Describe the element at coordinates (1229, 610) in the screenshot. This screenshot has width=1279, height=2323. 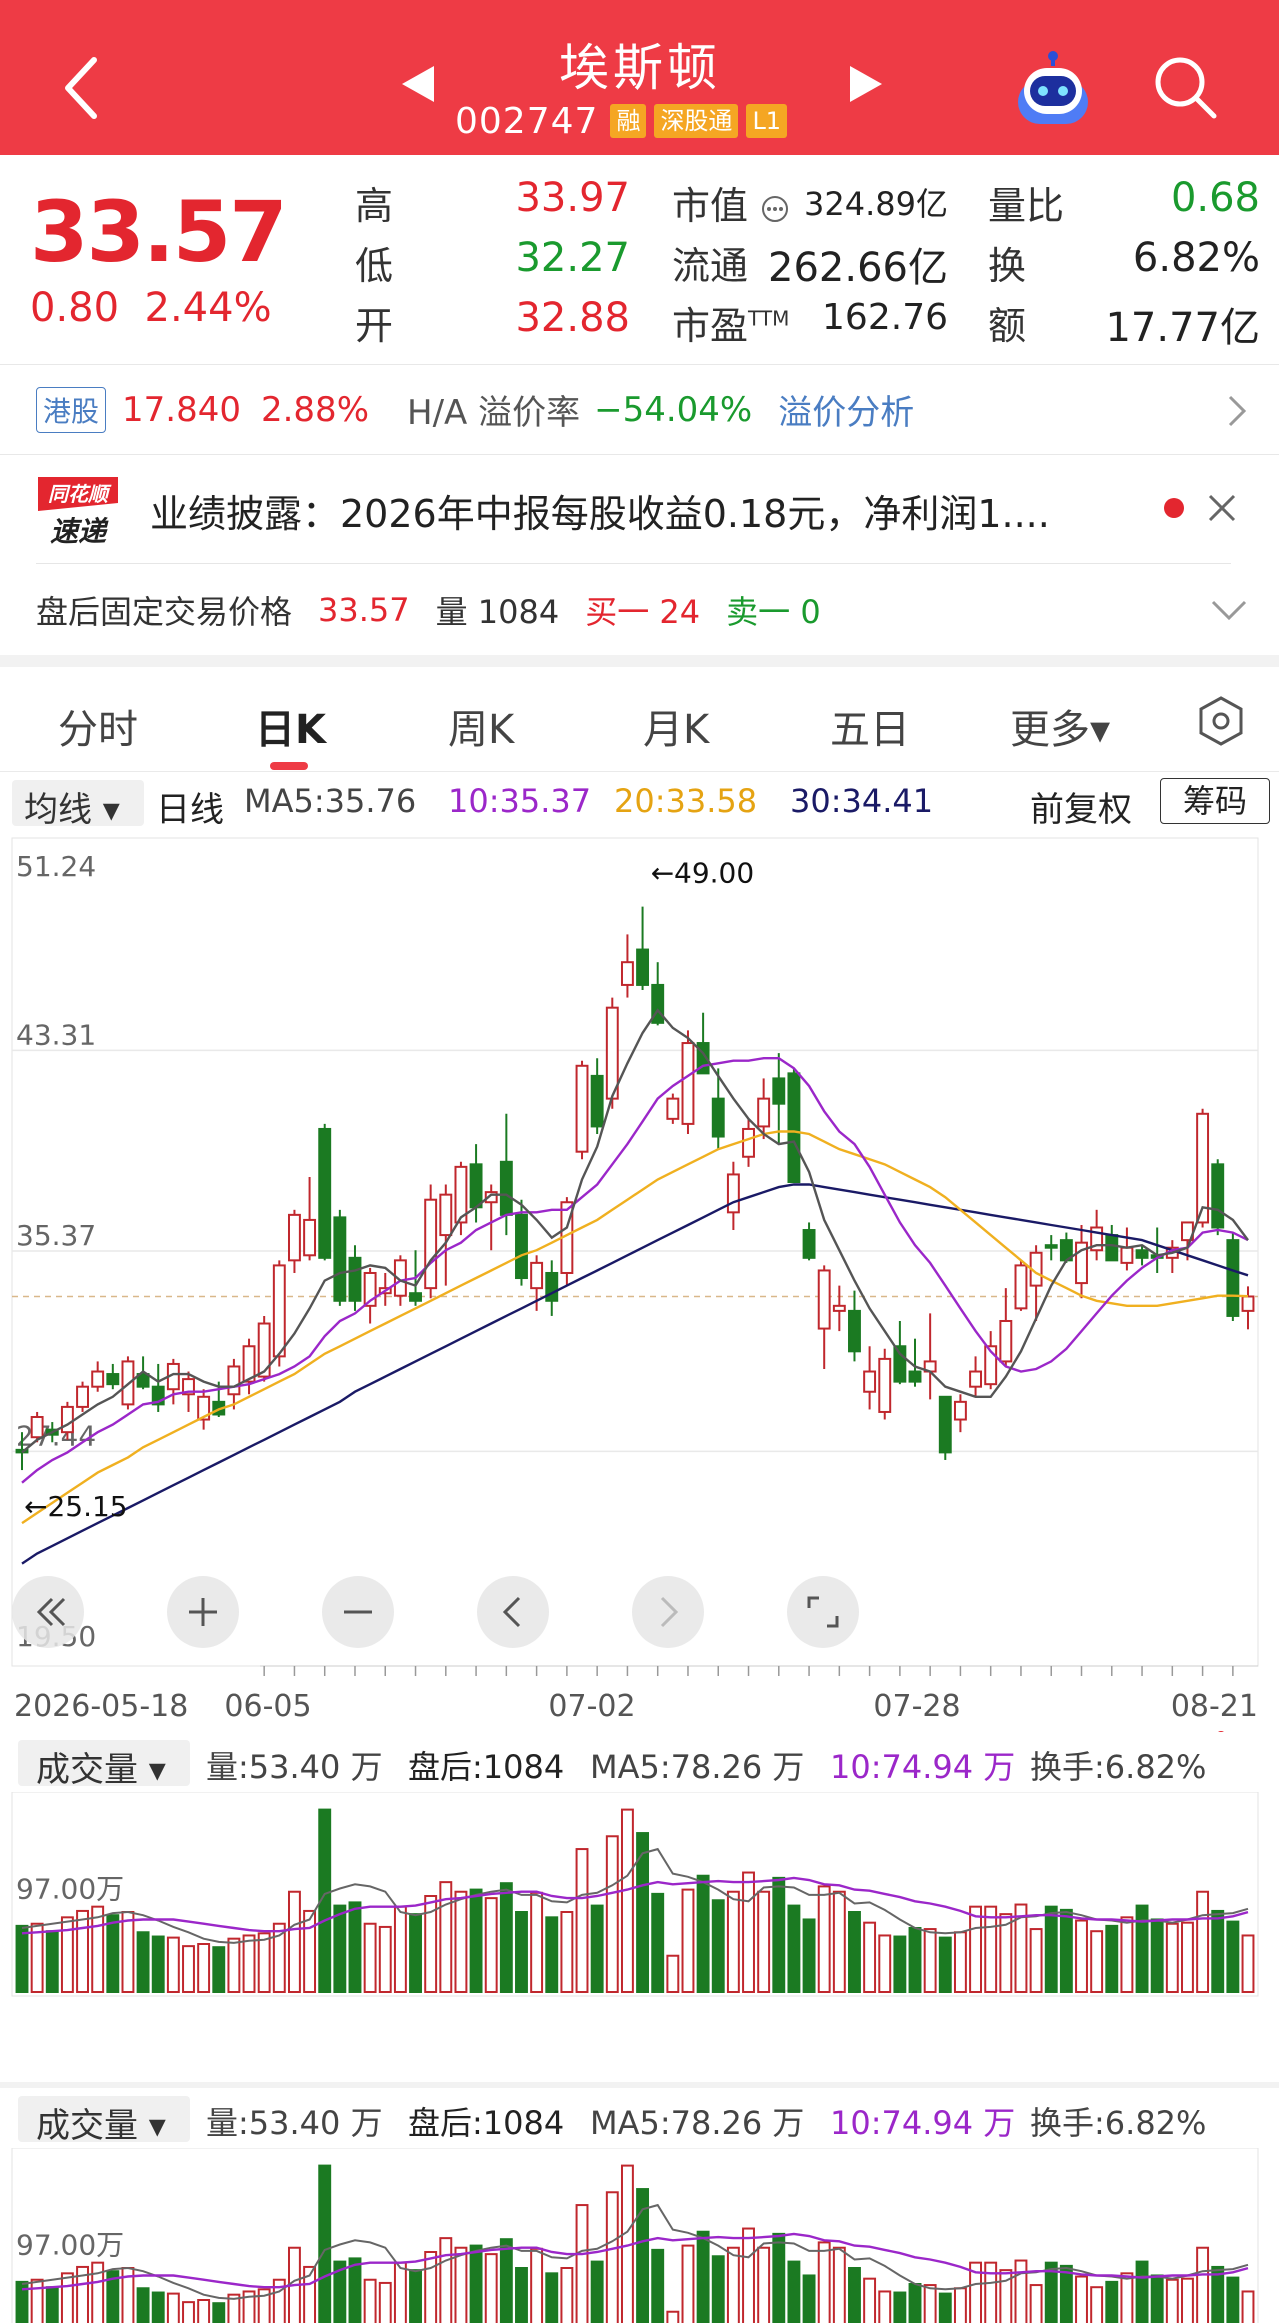
I see `chevron-down-icon` at that location.